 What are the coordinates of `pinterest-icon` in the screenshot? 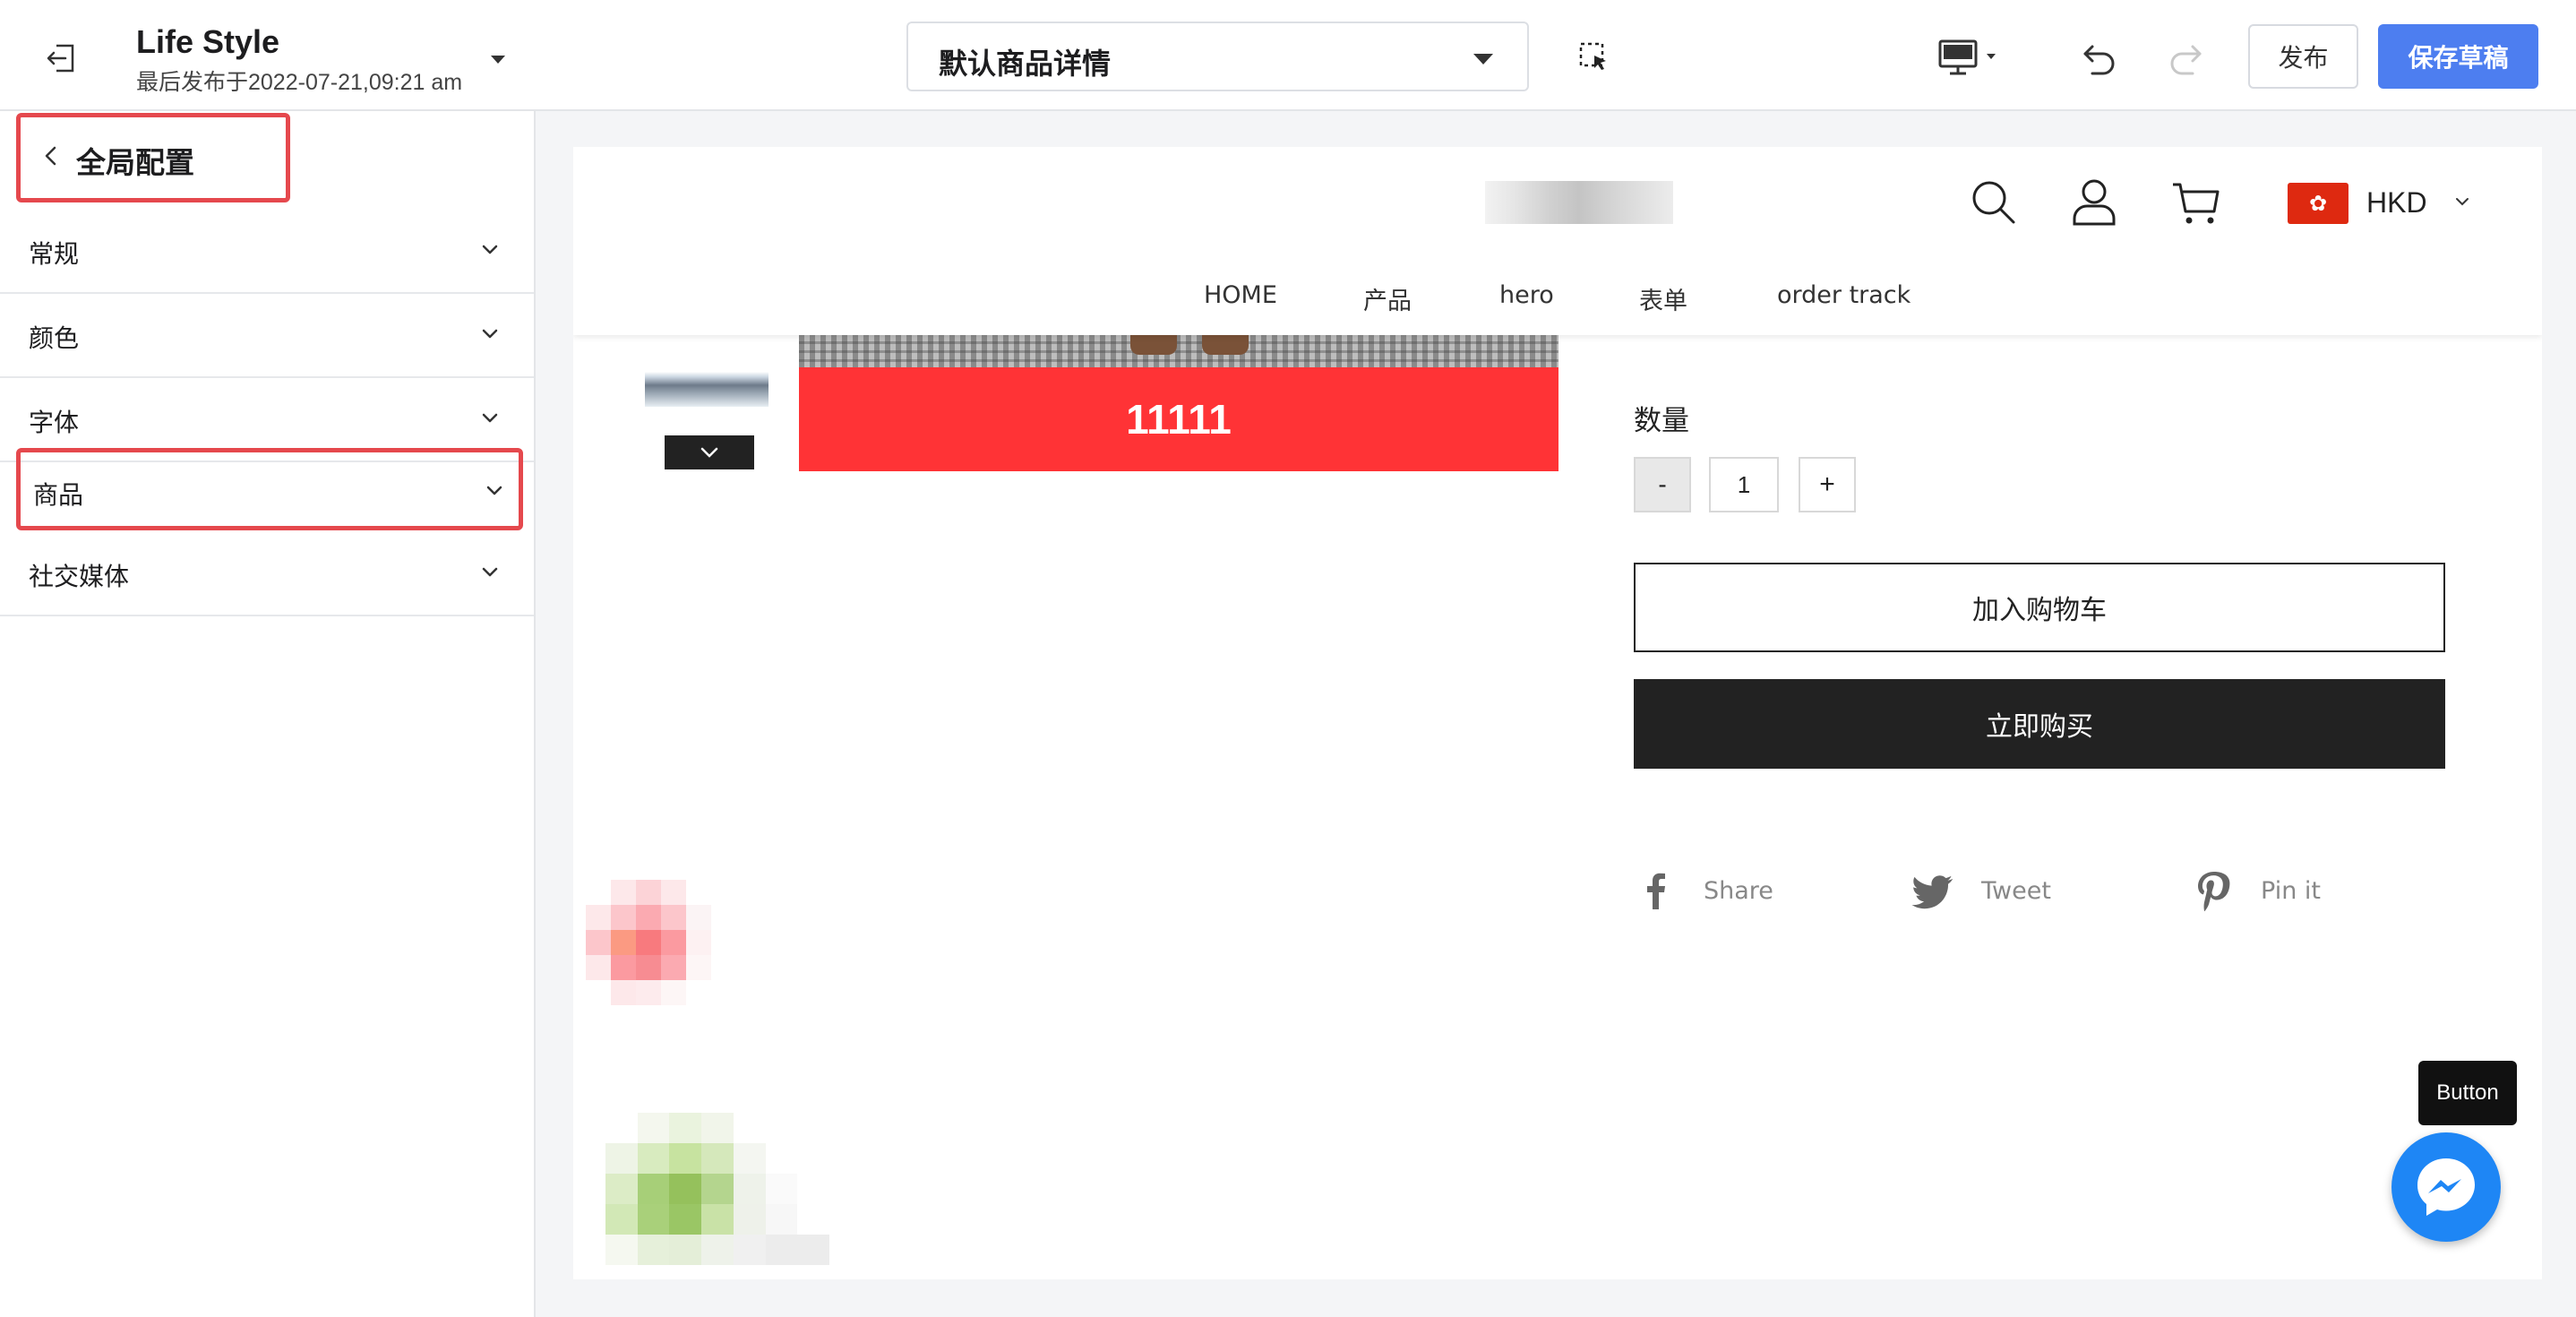 It's located at (2214, 892).